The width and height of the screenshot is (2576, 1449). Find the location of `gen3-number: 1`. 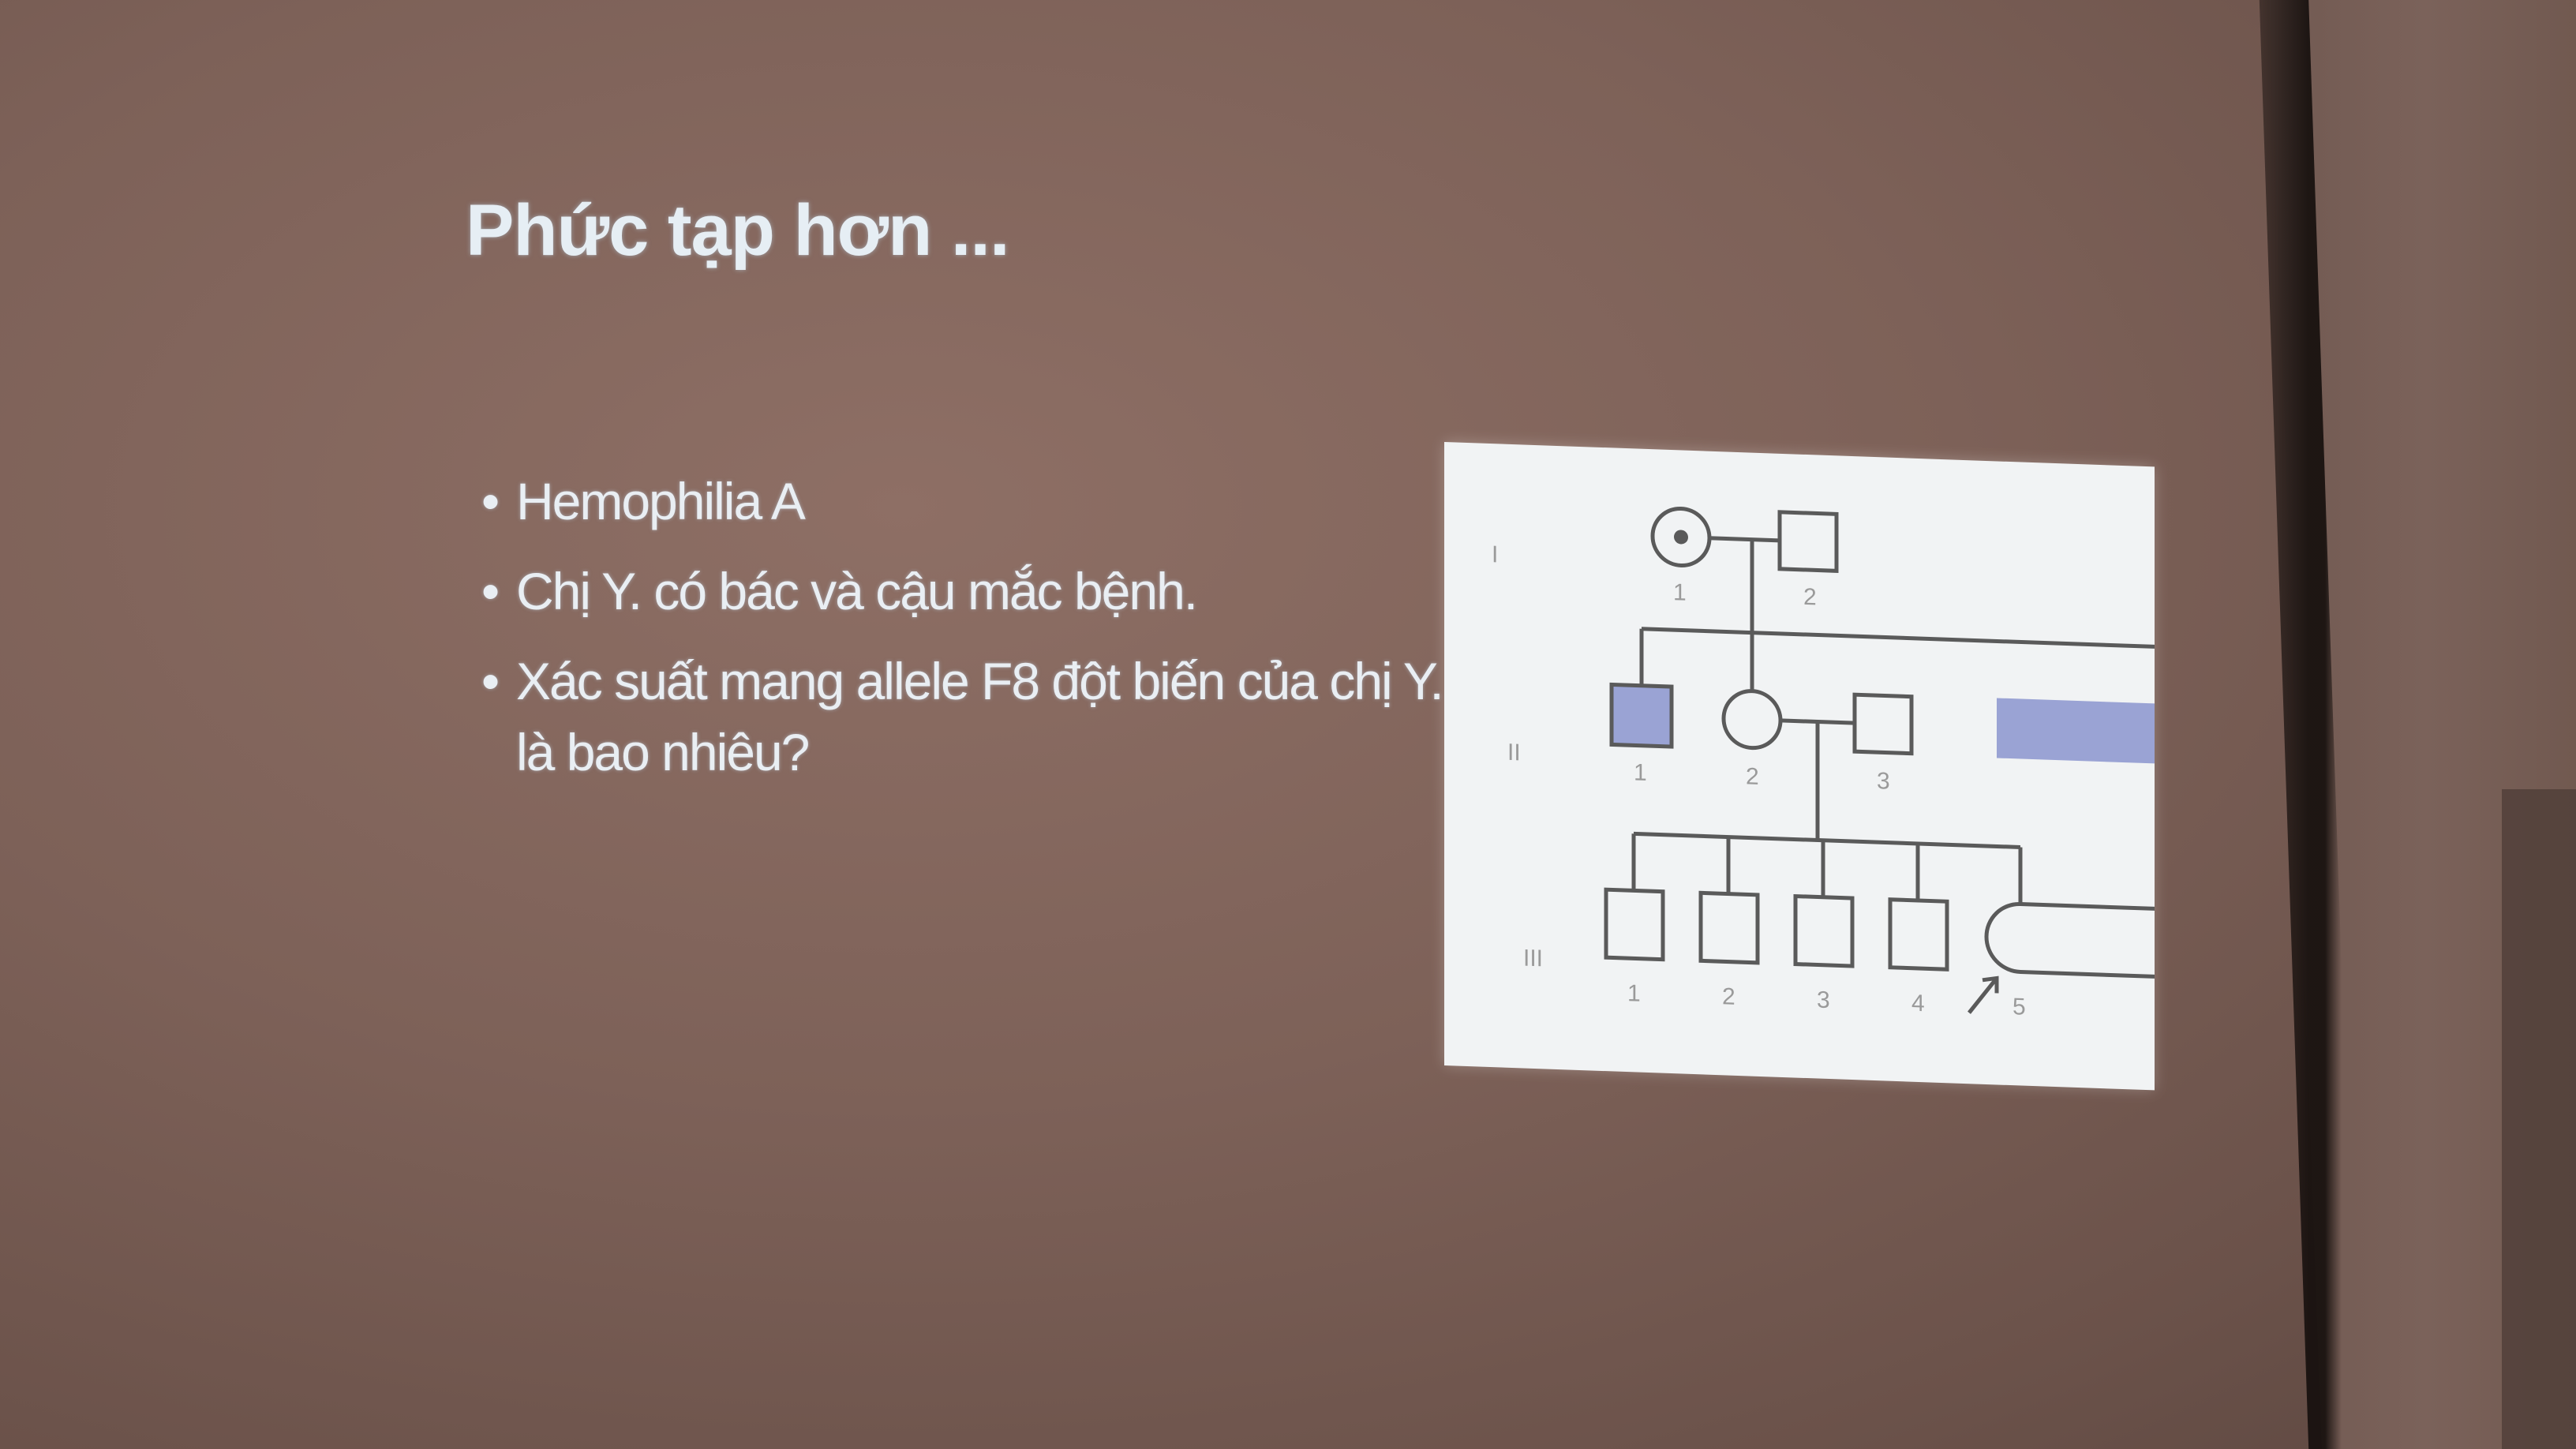

gen3-number: 1 is located at coordinates (1634, 993).